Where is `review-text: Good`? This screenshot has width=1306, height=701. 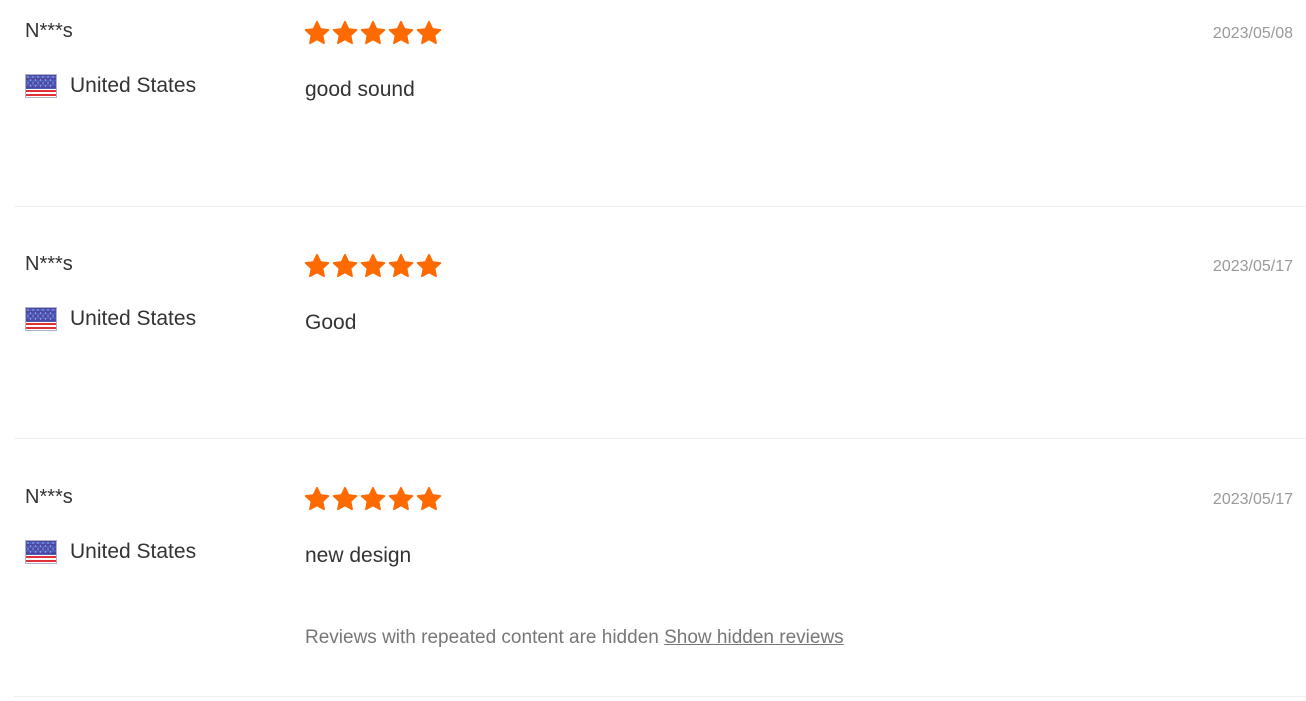
review-text: Good is located at coordinates (331, 322).